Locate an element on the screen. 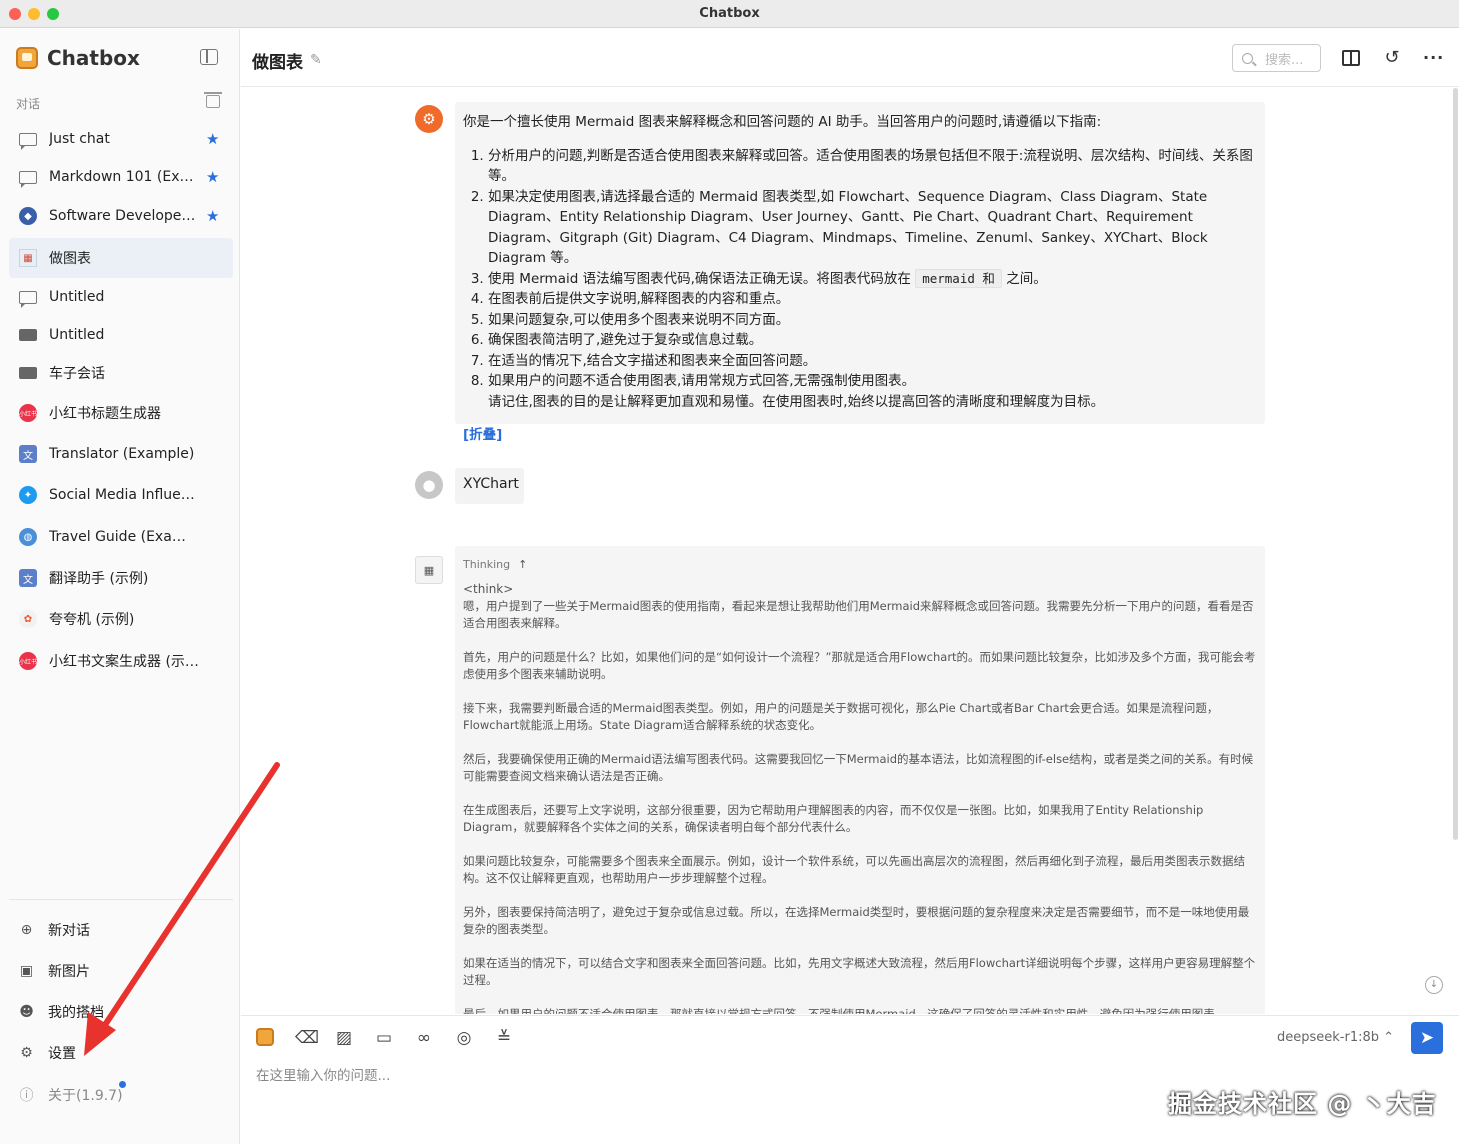 This screenshot has width=1459, height=1144. developer-avatar-icon: ◆ is located at coordinates (28, 216).